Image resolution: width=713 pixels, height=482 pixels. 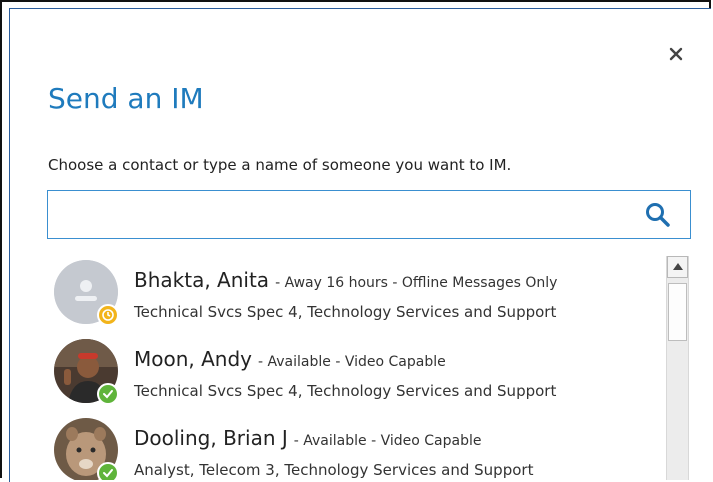 I want to click on close-button, so click(x=676, y=54).